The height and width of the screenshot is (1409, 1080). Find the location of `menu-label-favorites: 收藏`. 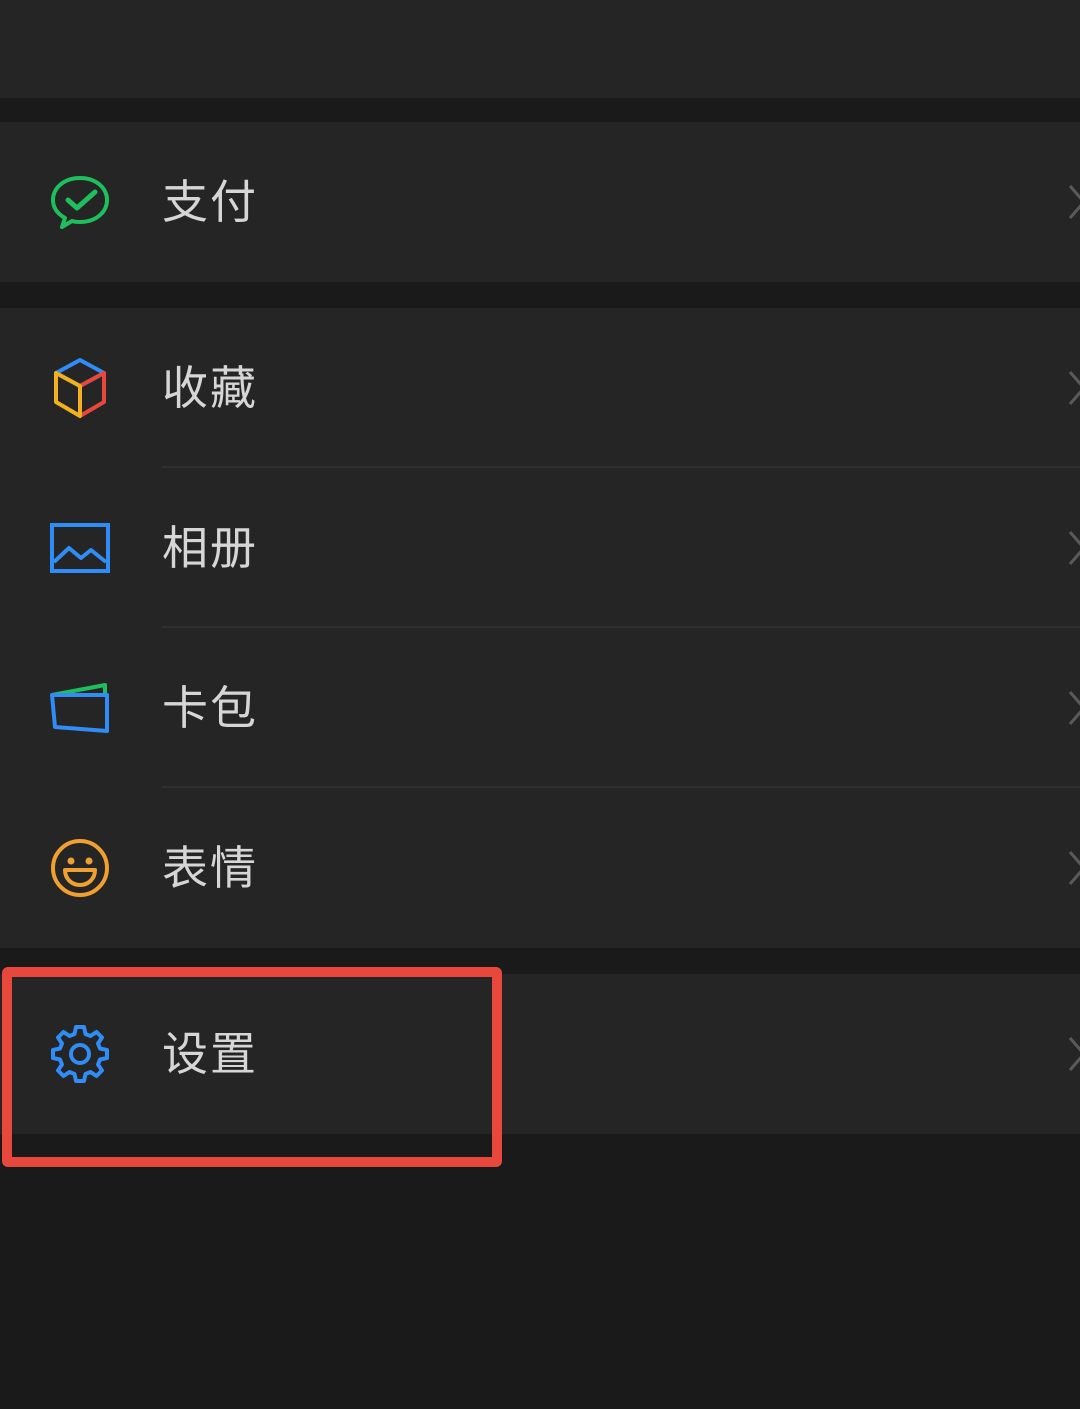

menu-label-favorites: 收藏 is located at coordinates (210, 388).